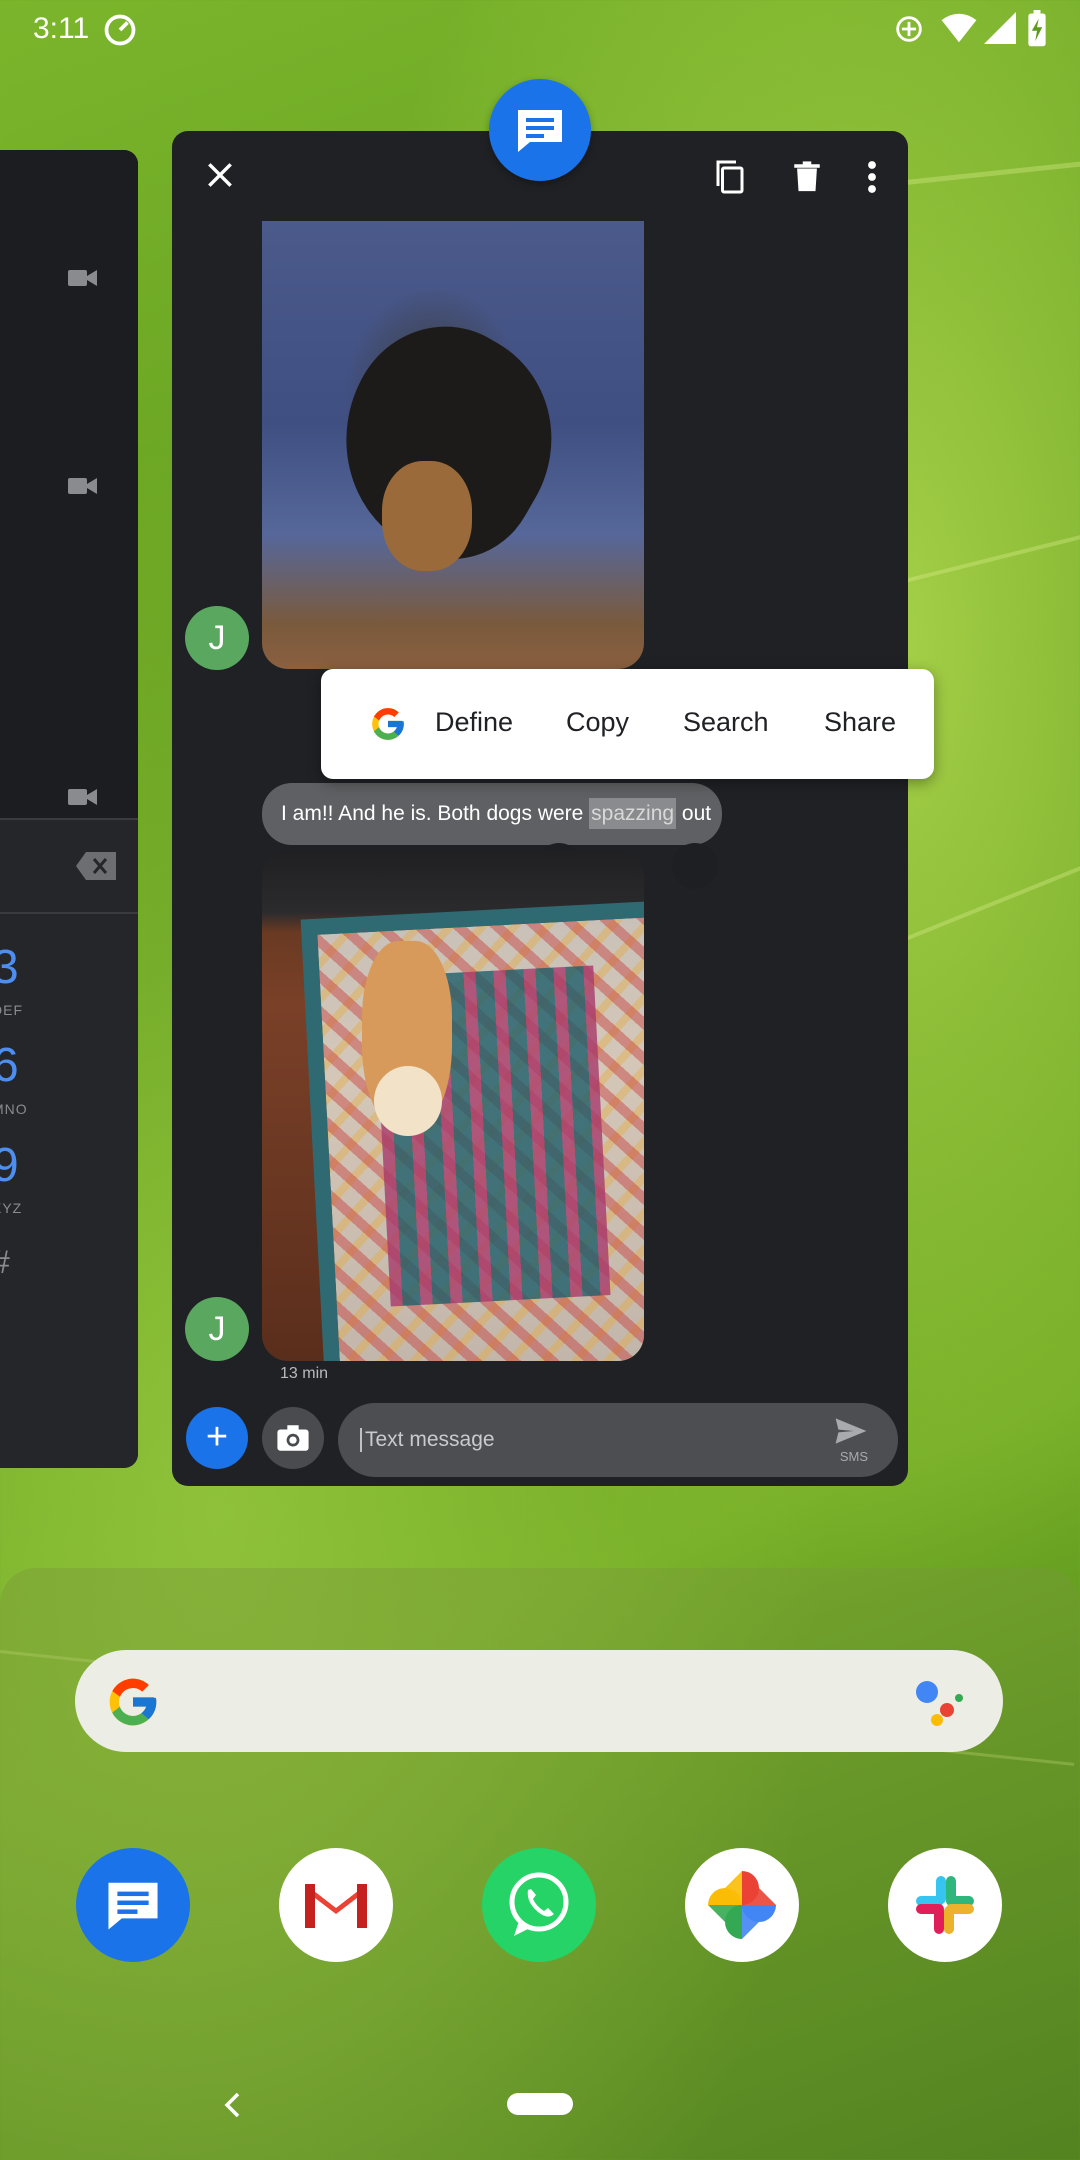 The width and height of the screenshot is (1080, 2160). What do you see at coordinates (69, 1143) in the screenshot?
I see `dialpad: 3 DEF 6 MNO 9 XYZ #` at bounding box center [69, 1143].